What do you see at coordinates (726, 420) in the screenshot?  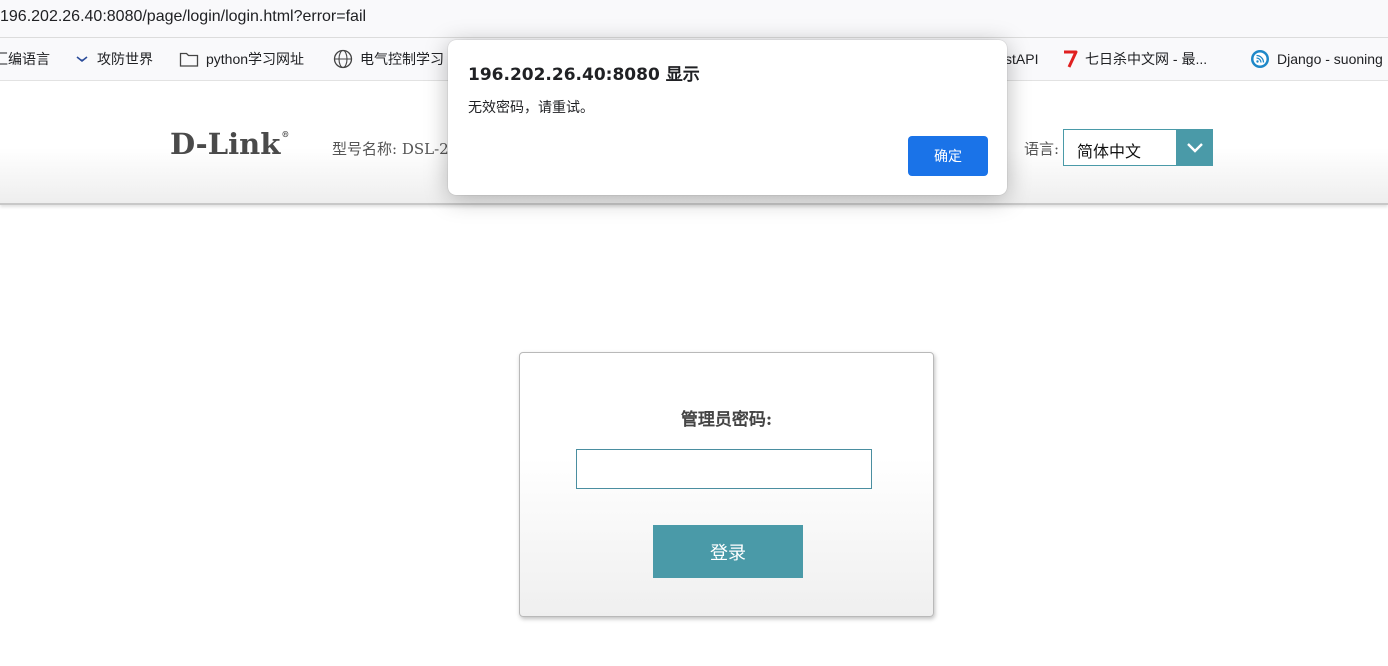 I see `password-label: 管理员密码:` at bounding box center [726, 420].